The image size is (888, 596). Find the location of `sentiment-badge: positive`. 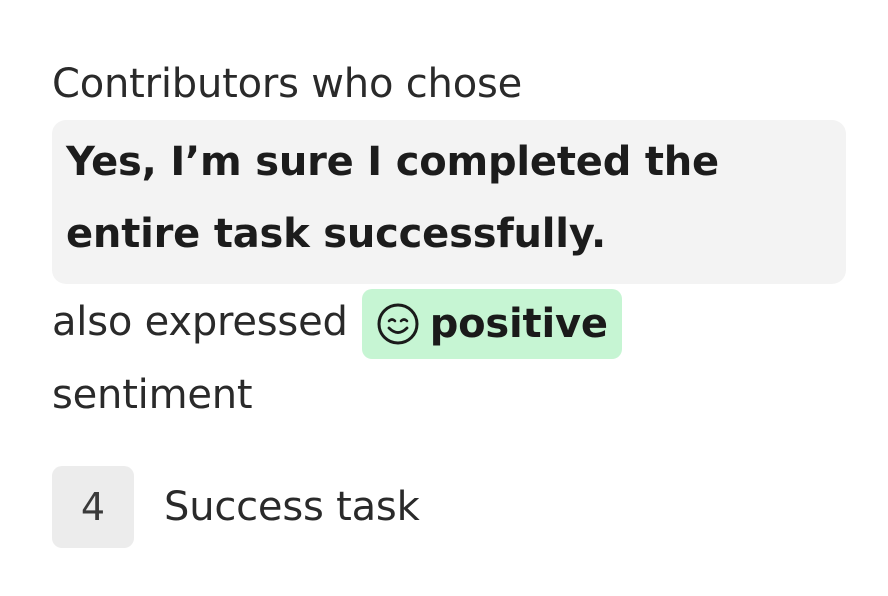

sentiment-badge: positive is located at coordinates (491, 324).